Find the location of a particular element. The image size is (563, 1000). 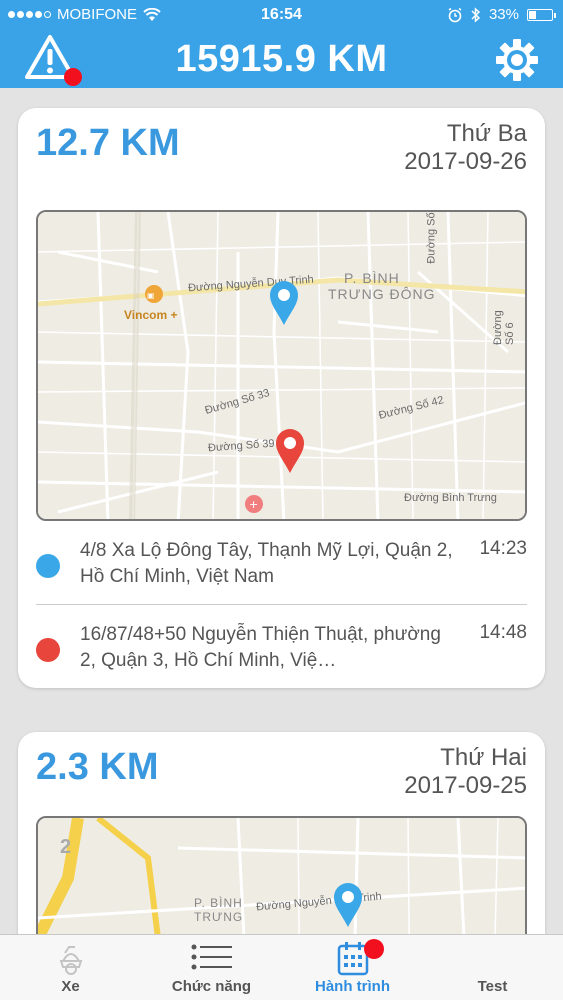

tab-label: Xe is located at coordinates (70, 986).